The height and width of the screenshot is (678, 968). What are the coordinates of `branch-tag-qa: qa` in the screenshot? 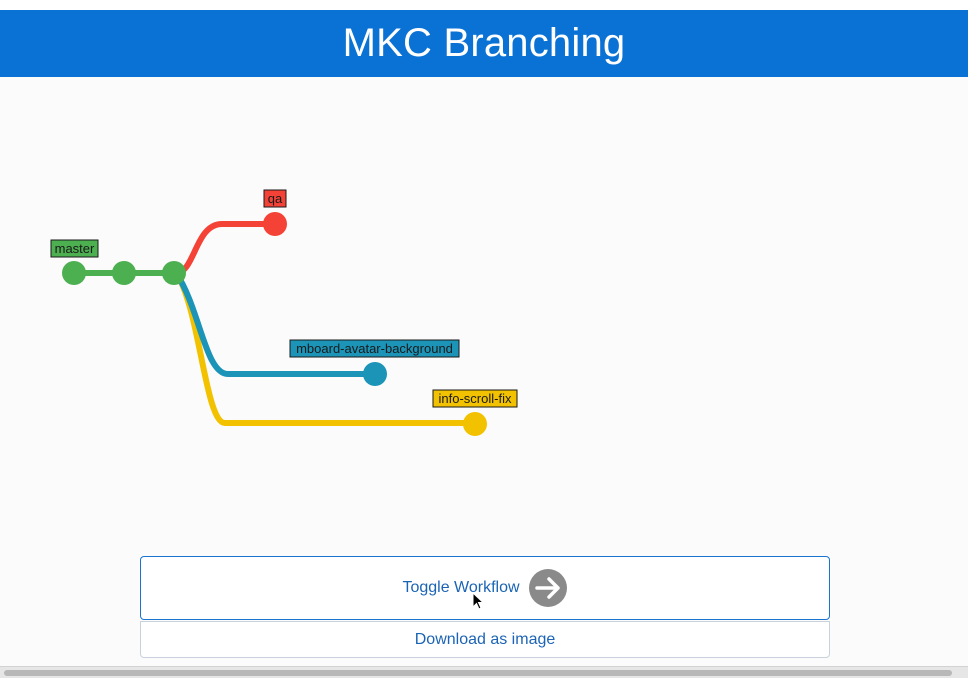 It's located at (275, 198).